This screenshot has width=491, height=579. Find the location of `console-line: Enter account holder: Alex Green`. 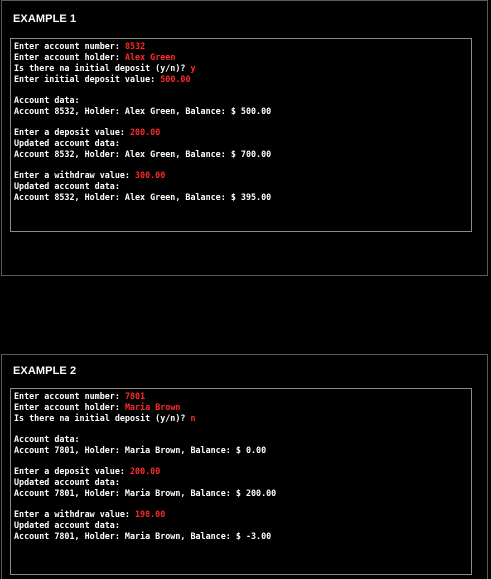

console-line: Enter account holder: Alex Green is located at coordinates (242, 57).